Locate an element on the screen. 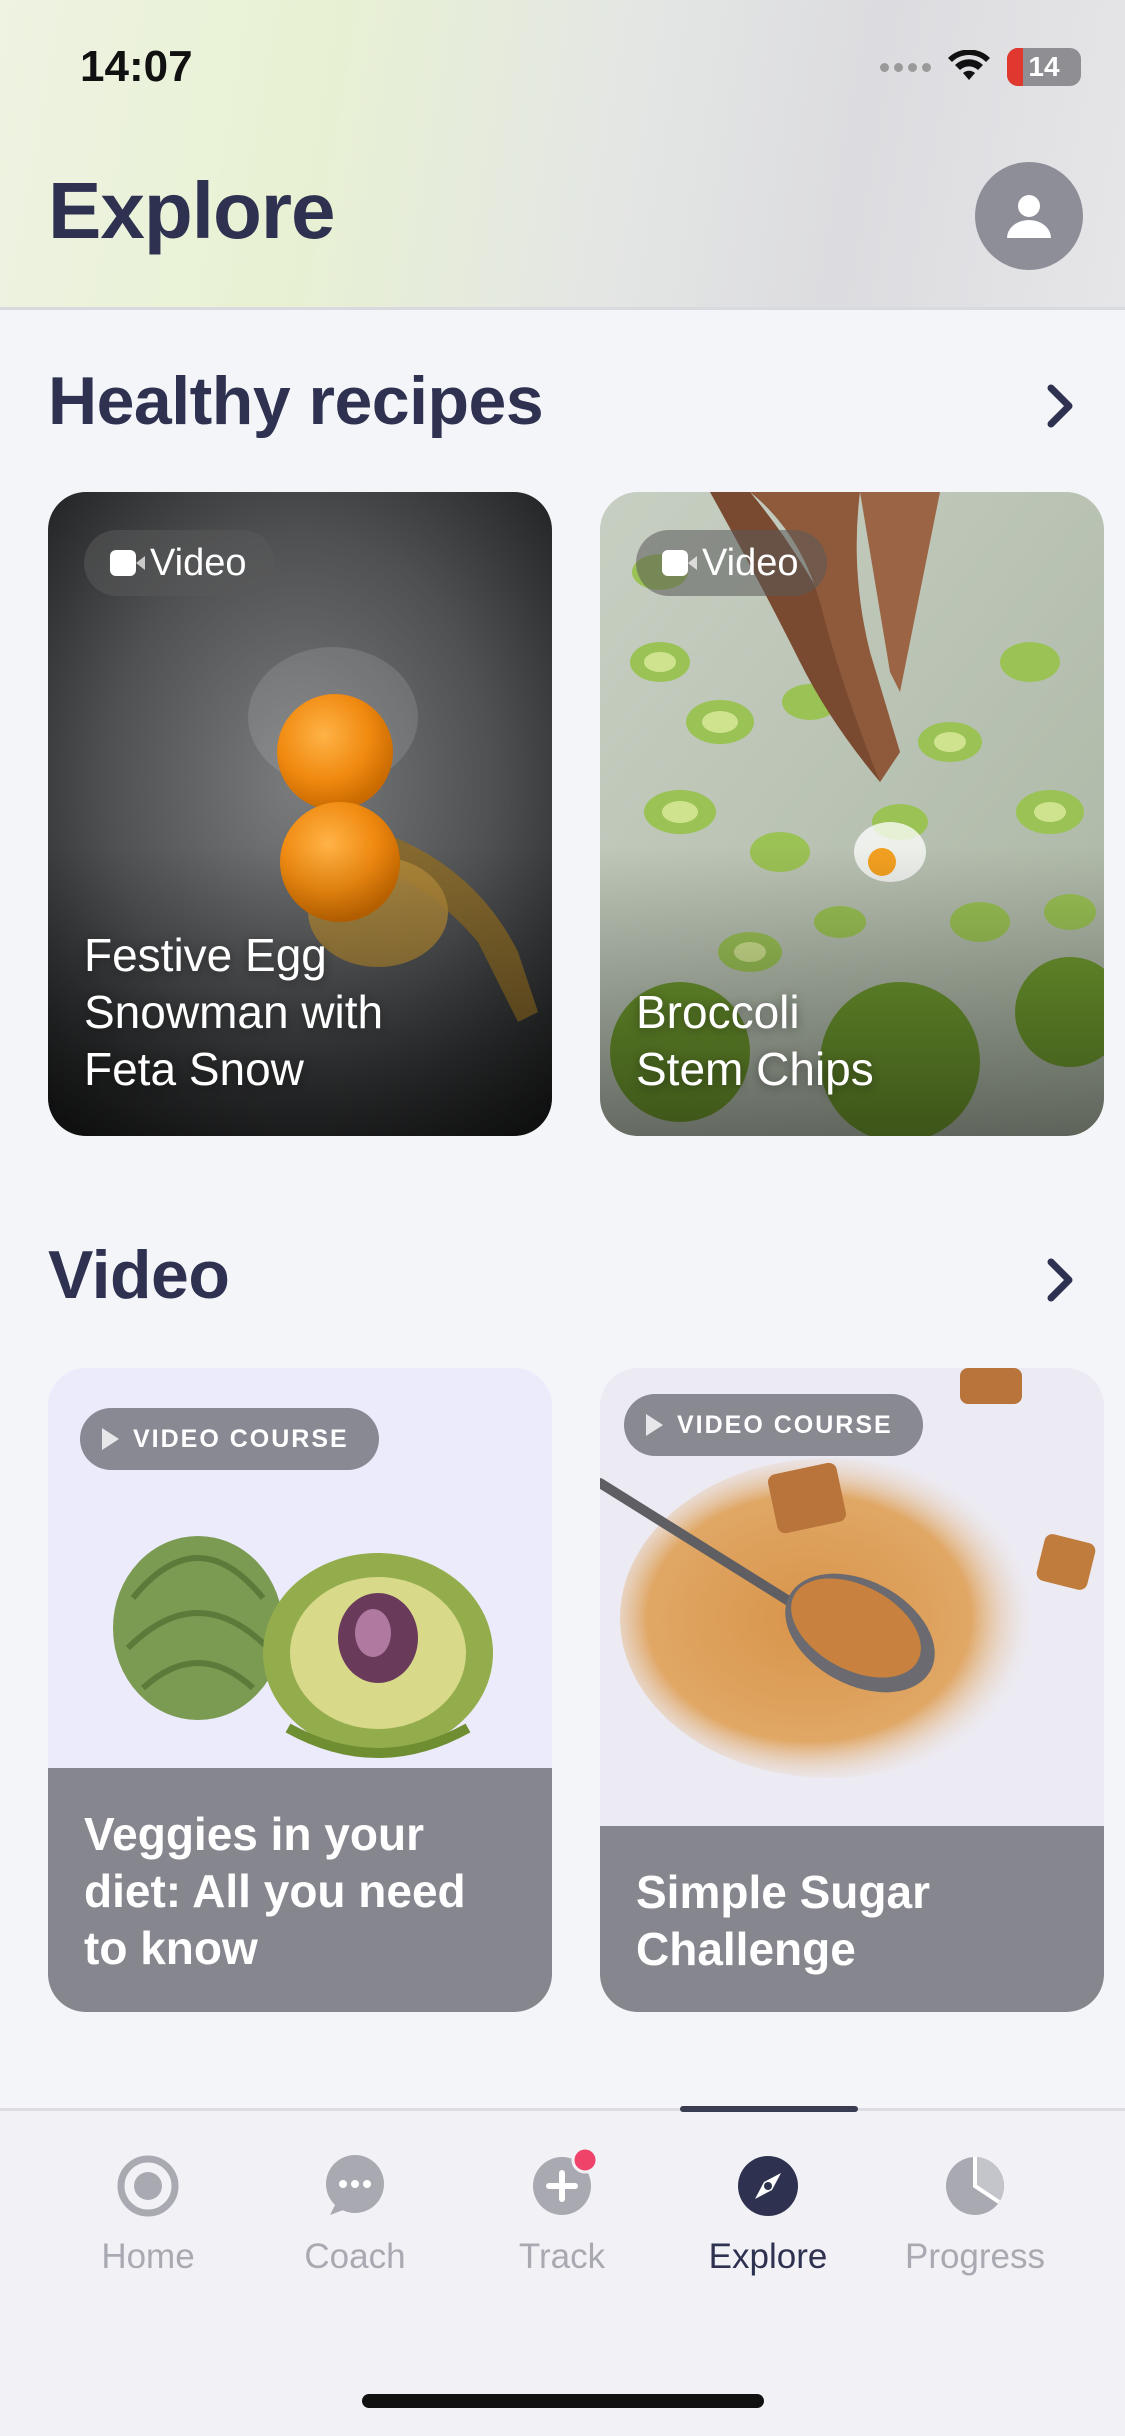  recipe-card-title: Festive Egg Snowman with Feta Snow is located at coordinates (233, 1012).